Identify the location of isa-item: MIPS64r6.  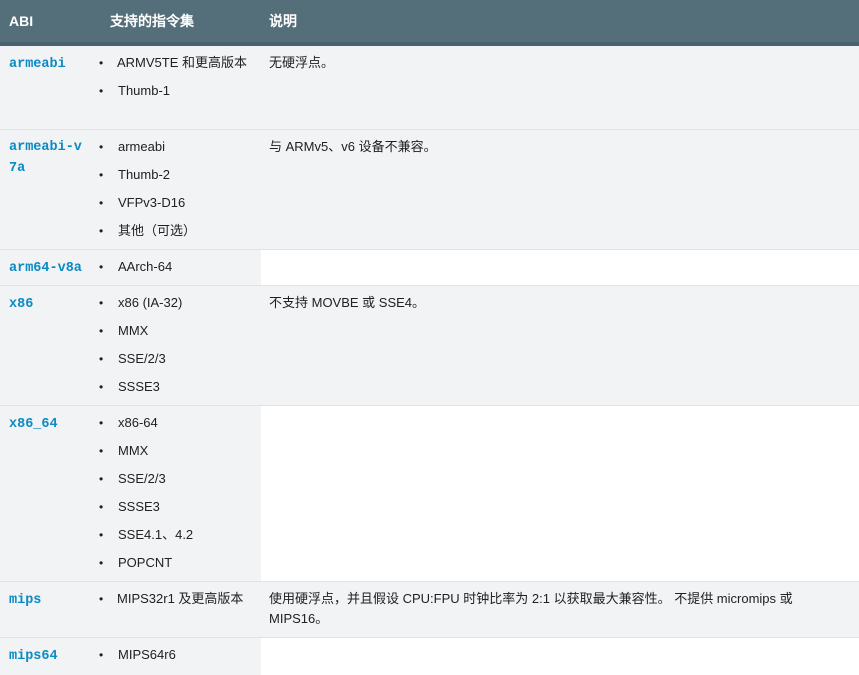
(180, 655).